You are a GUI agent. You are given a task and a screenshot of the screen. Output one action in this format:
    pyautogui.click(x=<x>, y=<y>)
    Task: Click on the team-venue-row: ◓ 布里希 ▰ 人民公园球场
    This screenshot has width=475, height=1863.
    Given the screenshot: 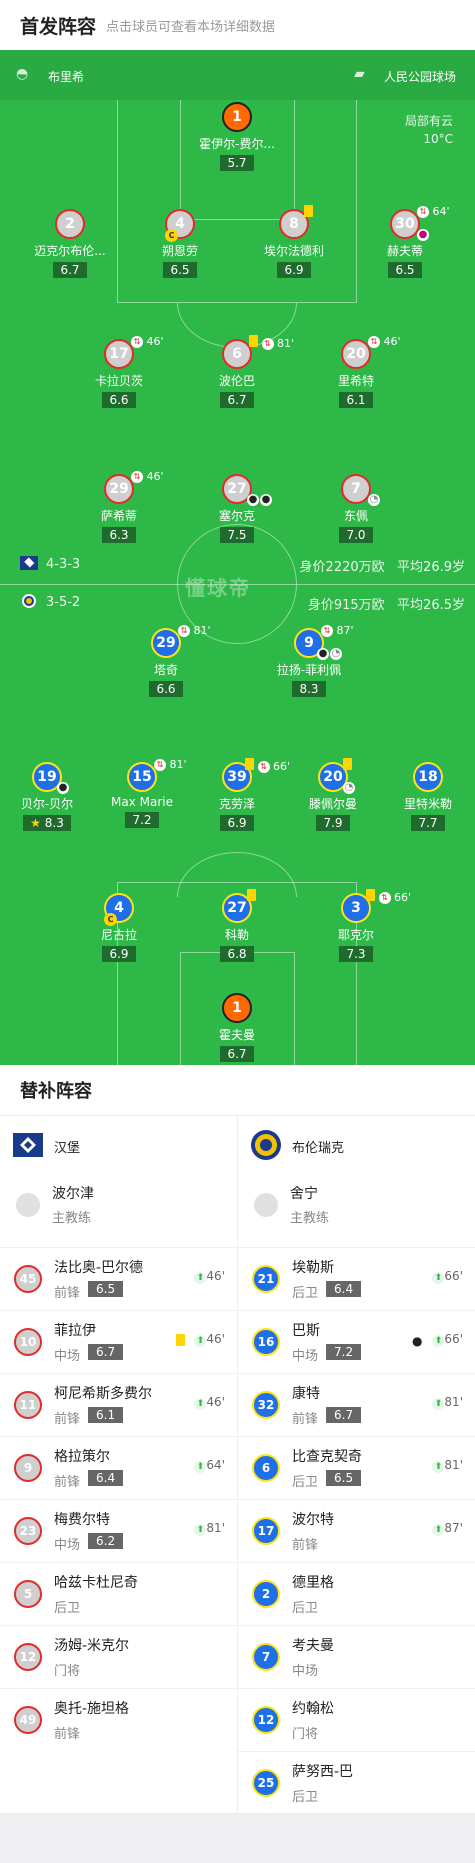 What is the action you would take?
    pyautogui.click(x=237, y=75)
    